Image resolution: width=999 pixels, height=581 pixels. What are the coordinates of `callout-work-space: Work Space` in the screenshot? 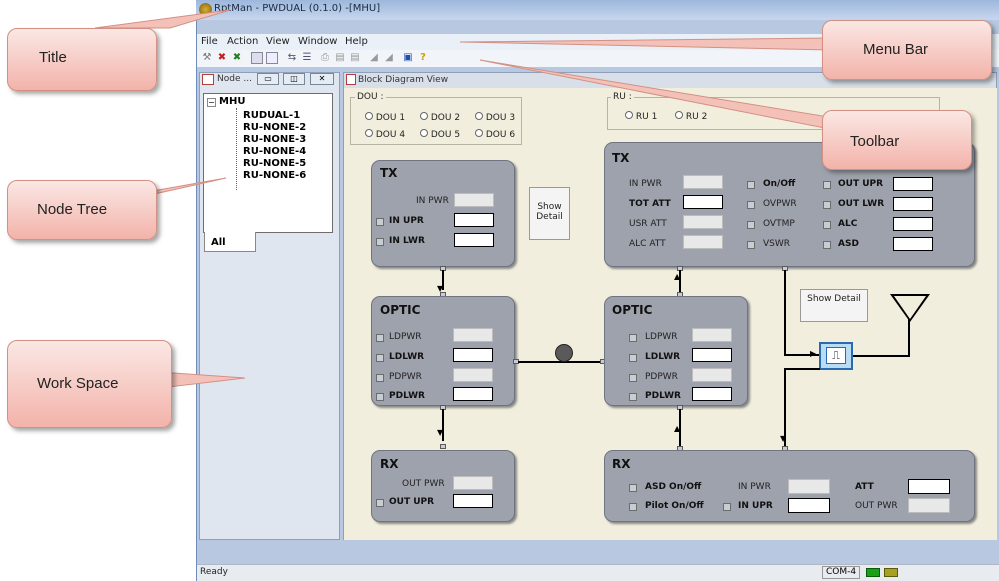 It's located at (89, 384).